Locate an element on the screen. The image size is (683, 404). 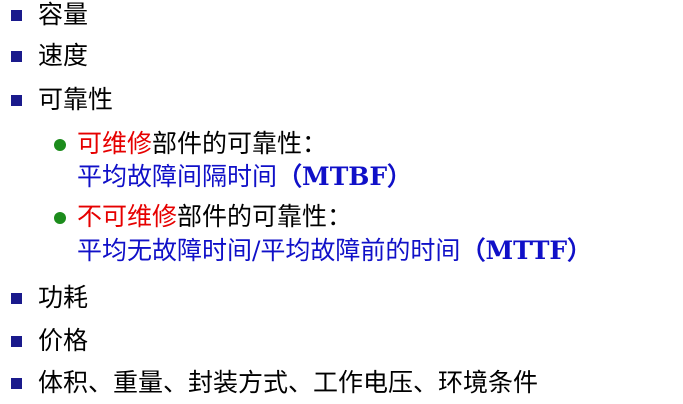
subitem-nonrepairable-definition: 平均无故障时间/平均故障前的时间（MTTF） is located at coordinates (334, 251).